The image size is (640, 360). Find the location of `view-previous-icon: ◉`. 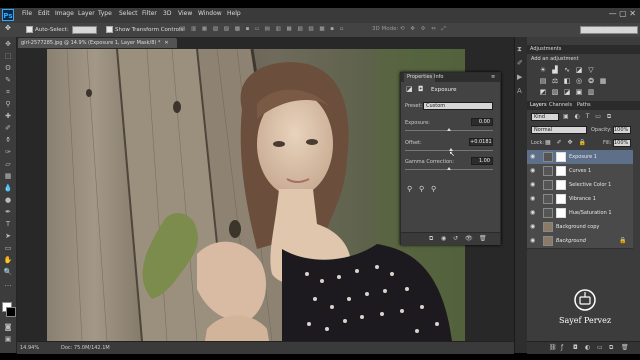

view-previous-icon: ◉ is located at coordinates (443, 238).